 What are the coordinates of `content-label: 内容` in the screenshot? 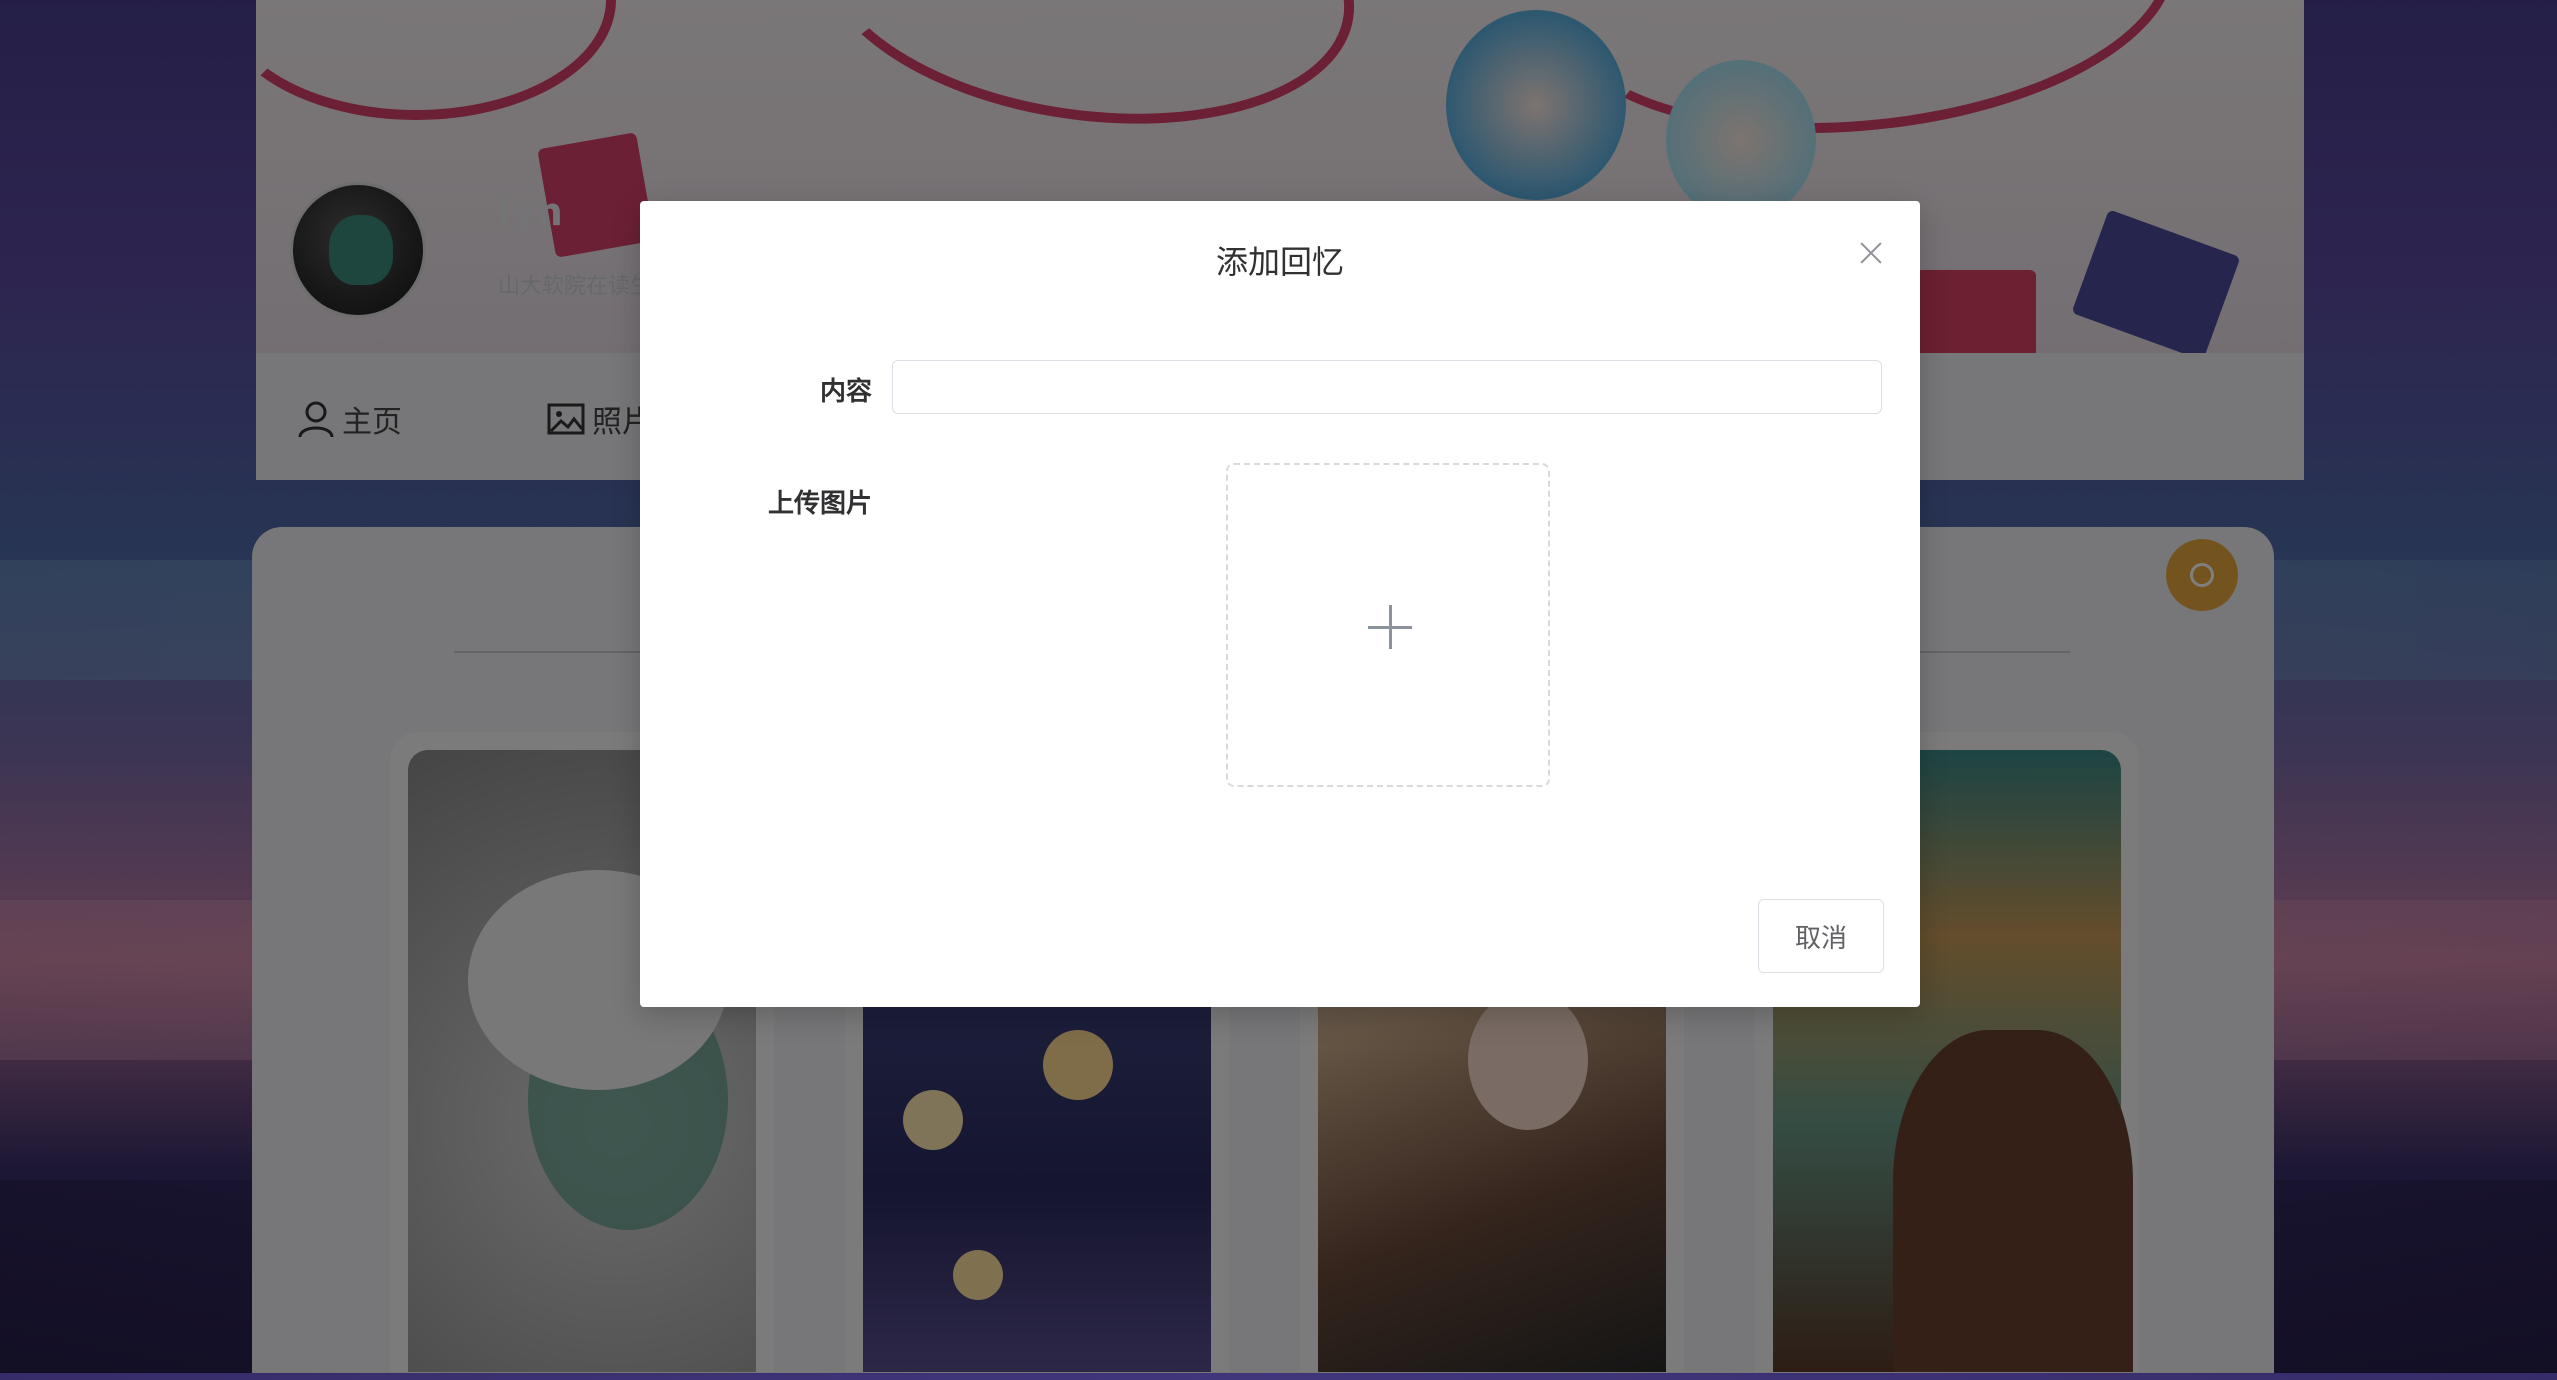 It's located at (845, 392).